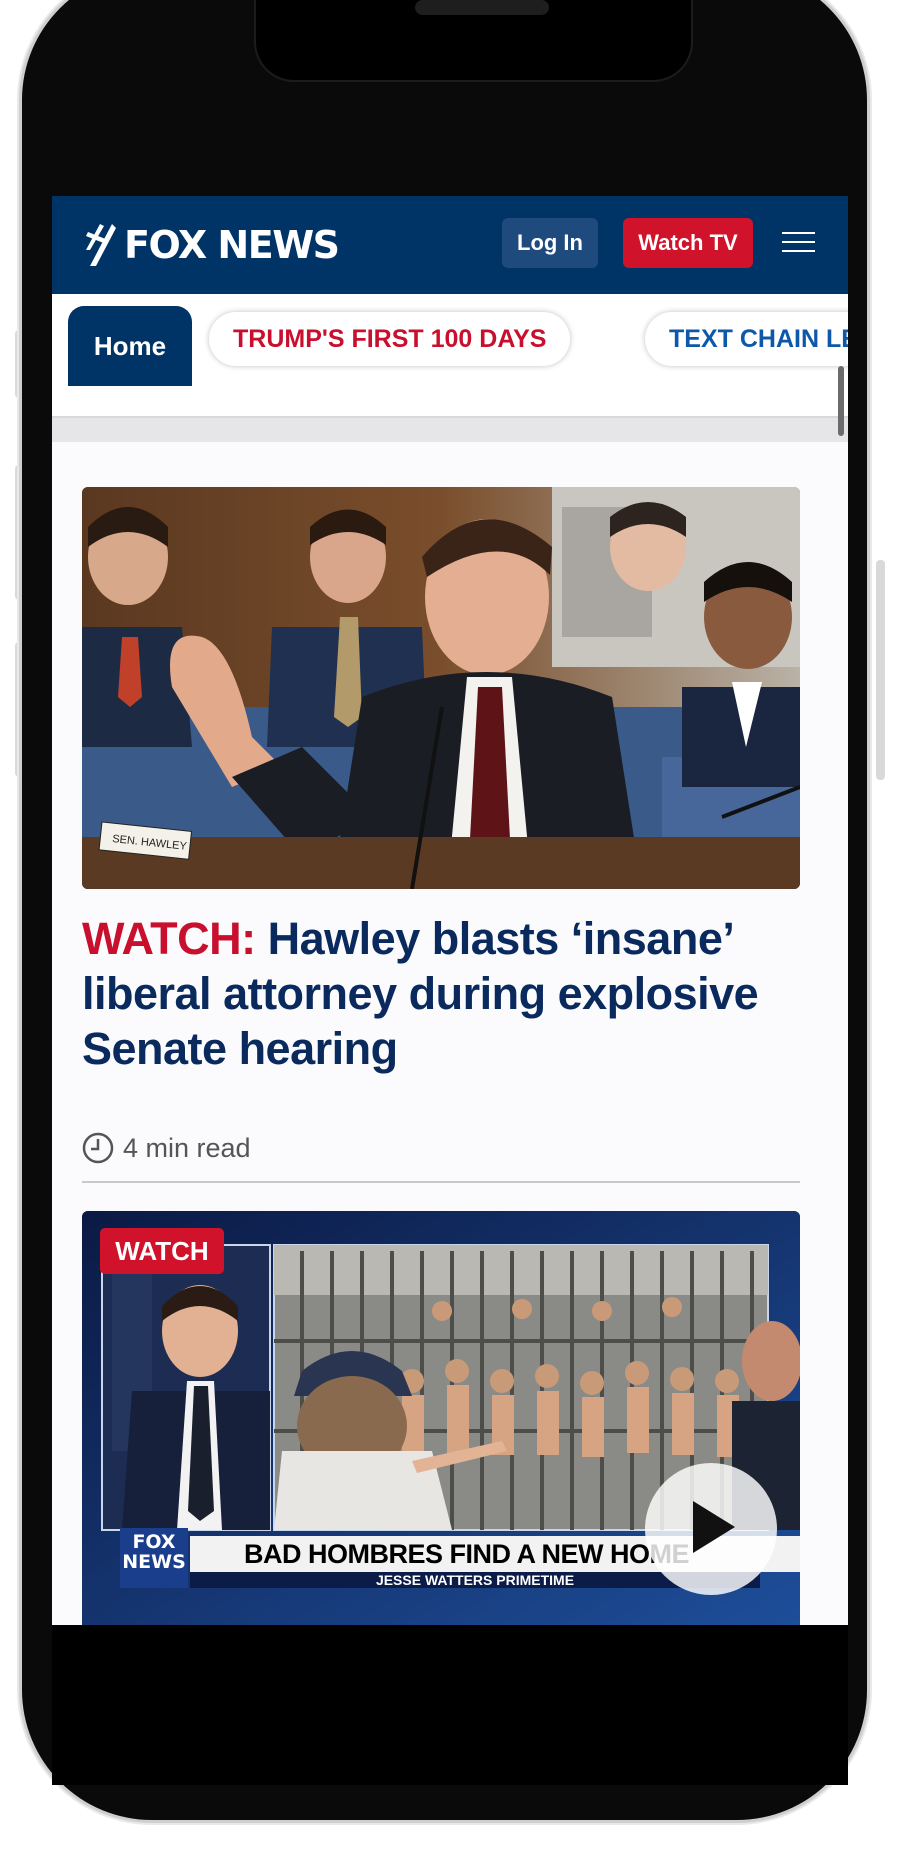 The width and height of the screenshot is (900, 1850). Describe the element at coordinates (232, 245) in the screenshot. I see `logo-text: FOX NEWS` at that location.